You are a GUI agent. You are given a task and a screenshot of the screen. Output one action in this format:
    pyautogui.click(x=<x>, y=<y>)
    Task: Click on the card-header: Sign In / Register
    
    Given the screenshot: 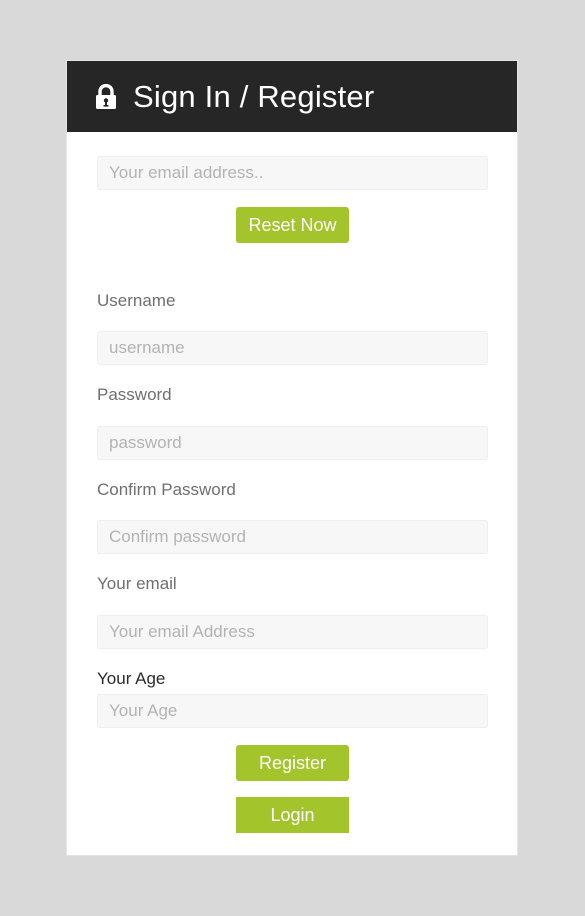 What is the action you would take?
    pyautogui.click(x=292, y=96)
    